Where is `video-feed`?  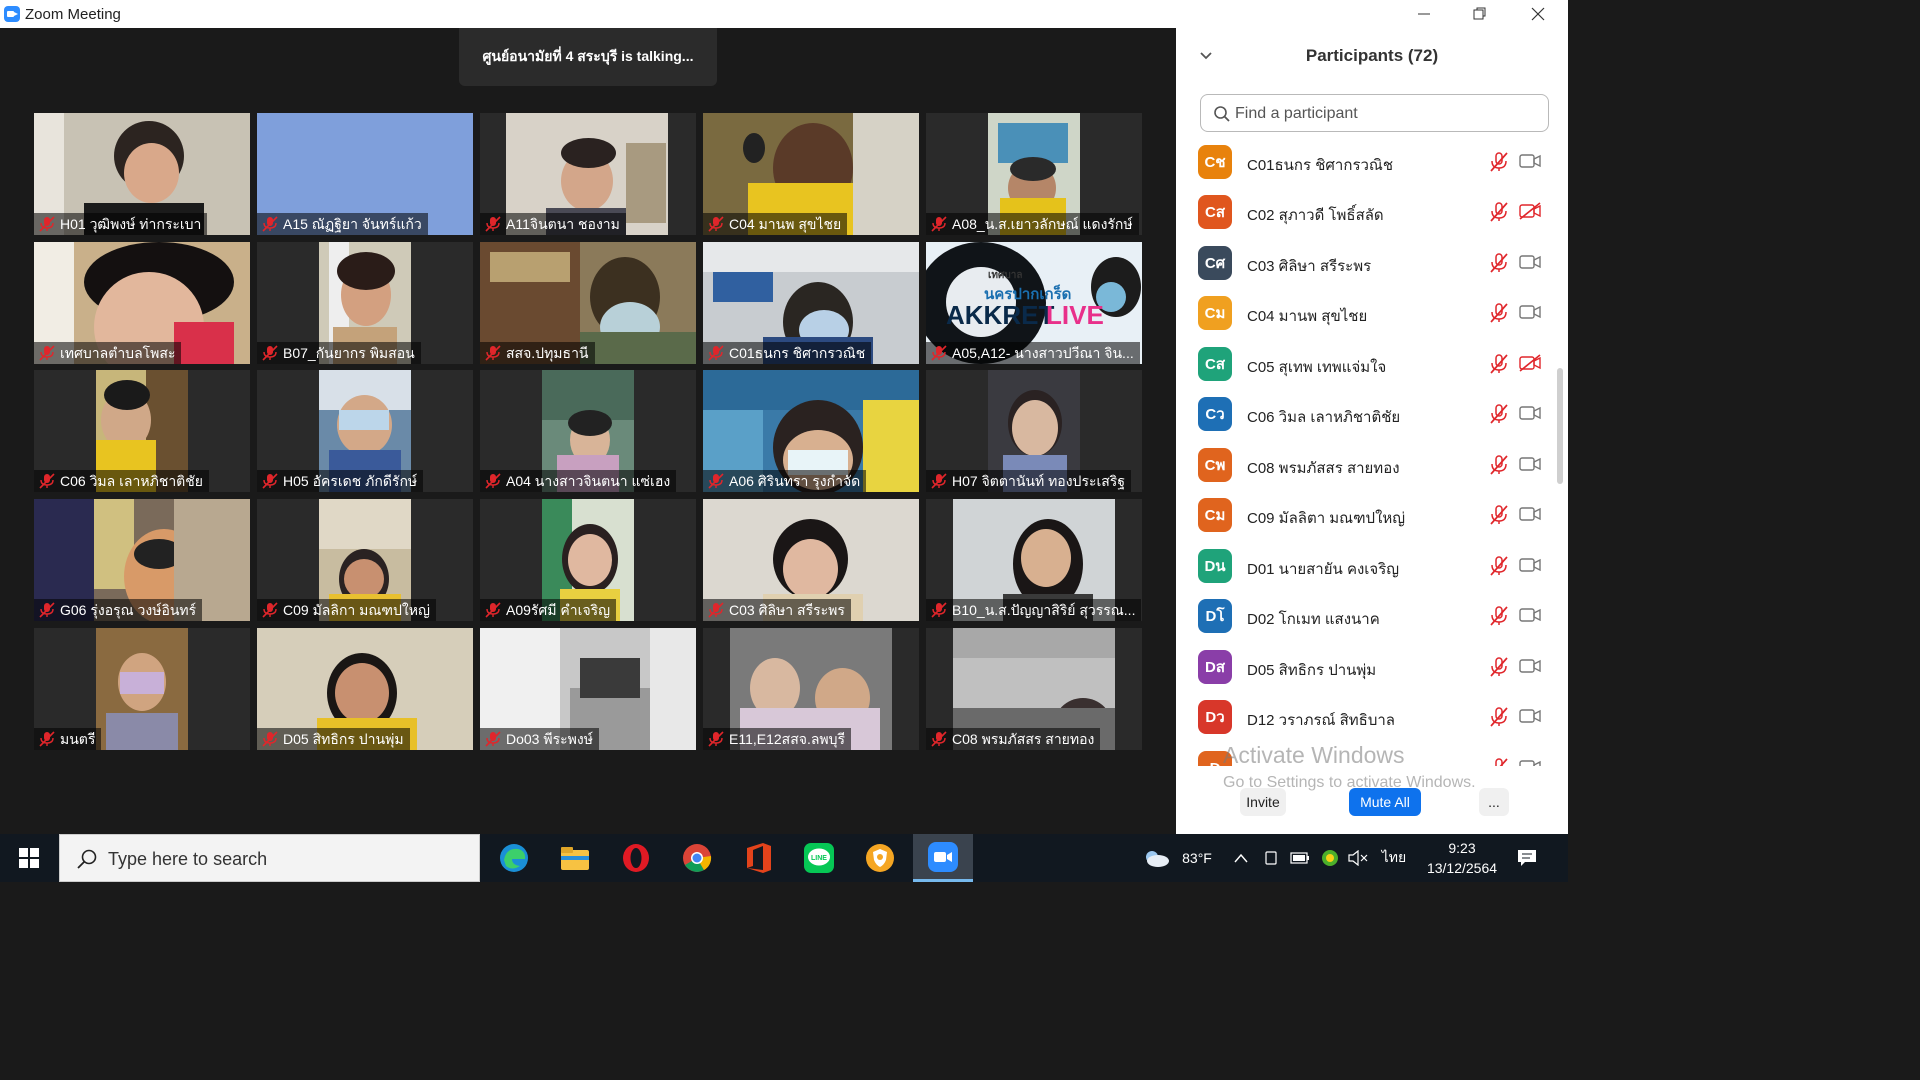
video-feed is located at coordinates (142, 689).